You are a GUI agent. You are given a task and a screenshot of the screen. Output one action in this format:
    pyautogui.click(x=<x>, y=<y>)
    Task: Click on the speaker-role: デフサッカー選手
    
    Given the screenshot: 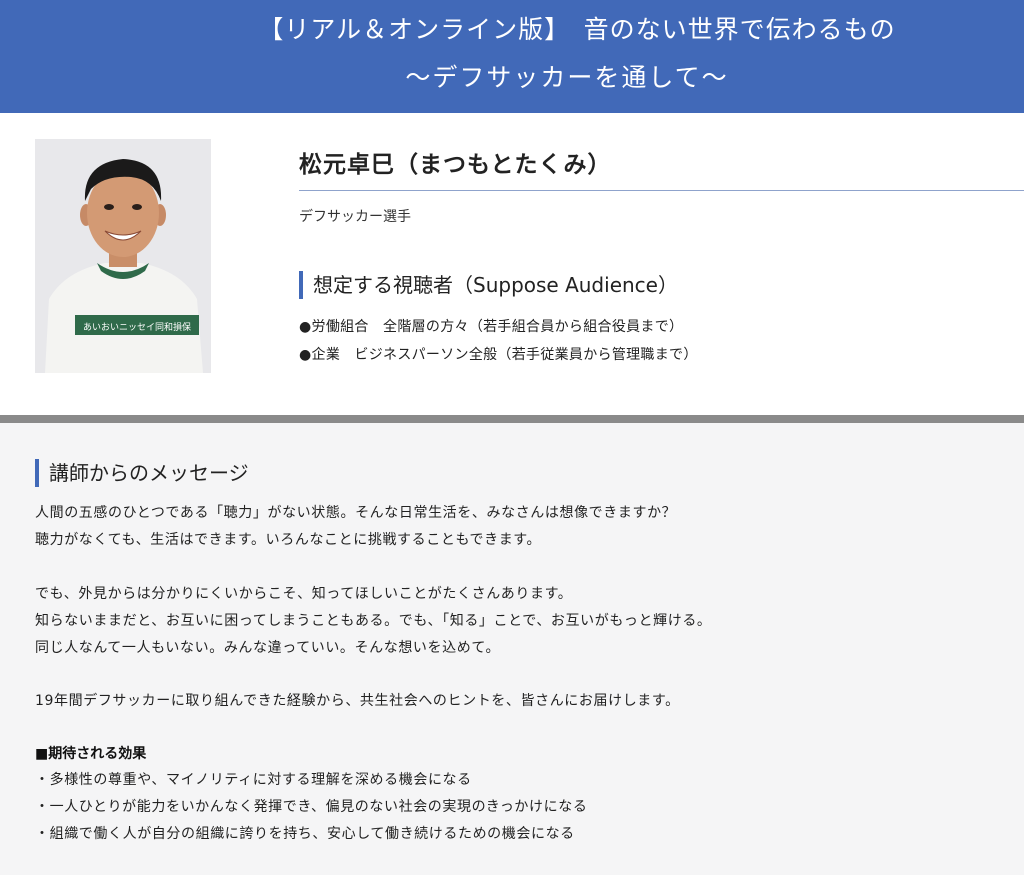 What is the action you would take?
    pyautogui.click(x=355, y=217)
    